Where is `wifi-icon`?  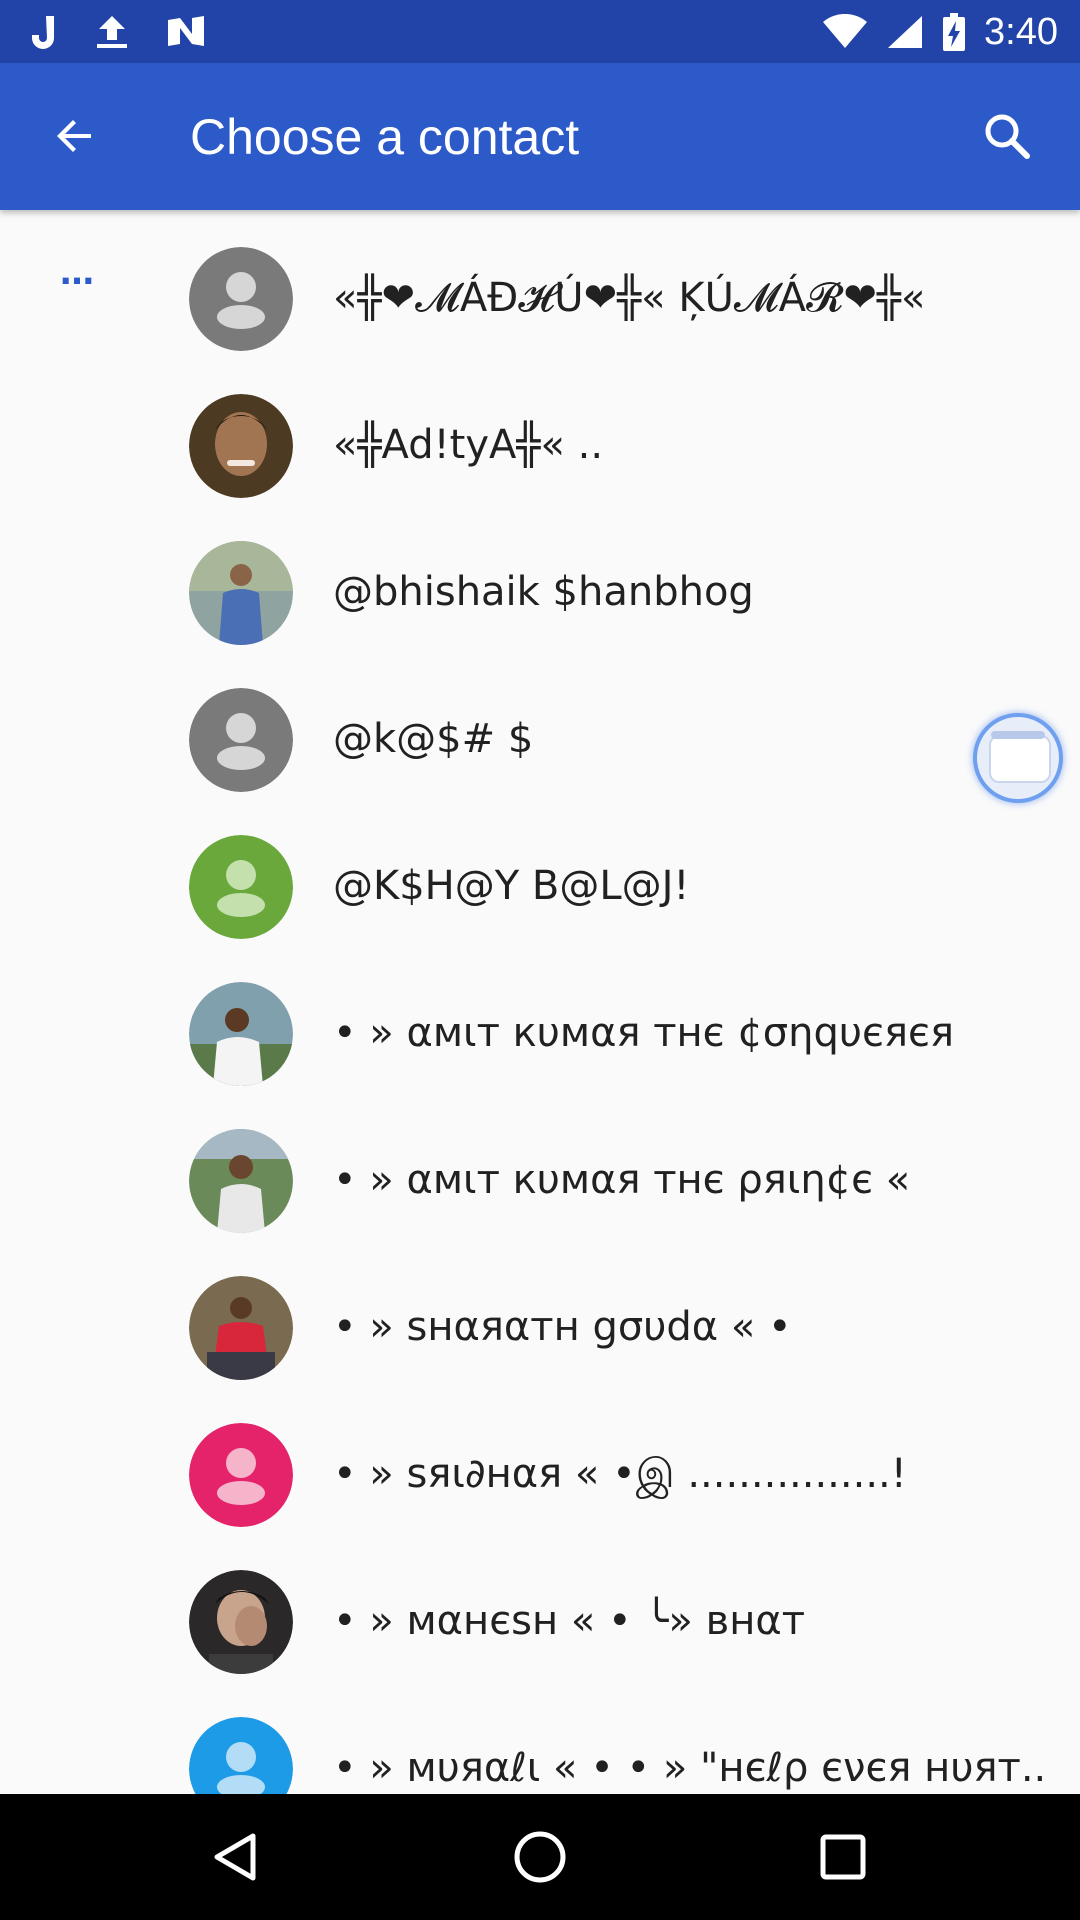 wifi-icon is located at coordinates (845, 32).